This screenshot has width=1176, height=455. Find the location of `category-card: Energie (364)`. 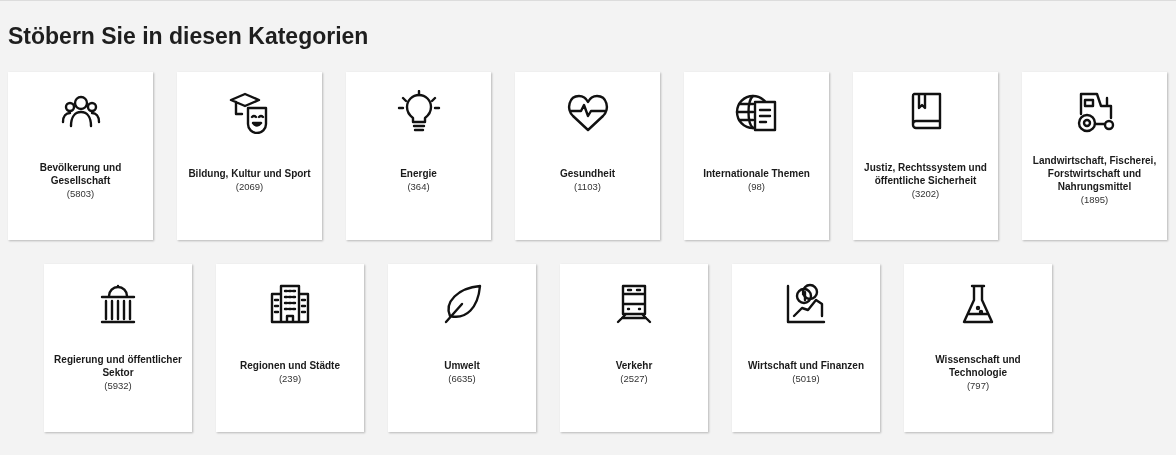

category-card: Energie (364) is located at coordinates (418, 156).